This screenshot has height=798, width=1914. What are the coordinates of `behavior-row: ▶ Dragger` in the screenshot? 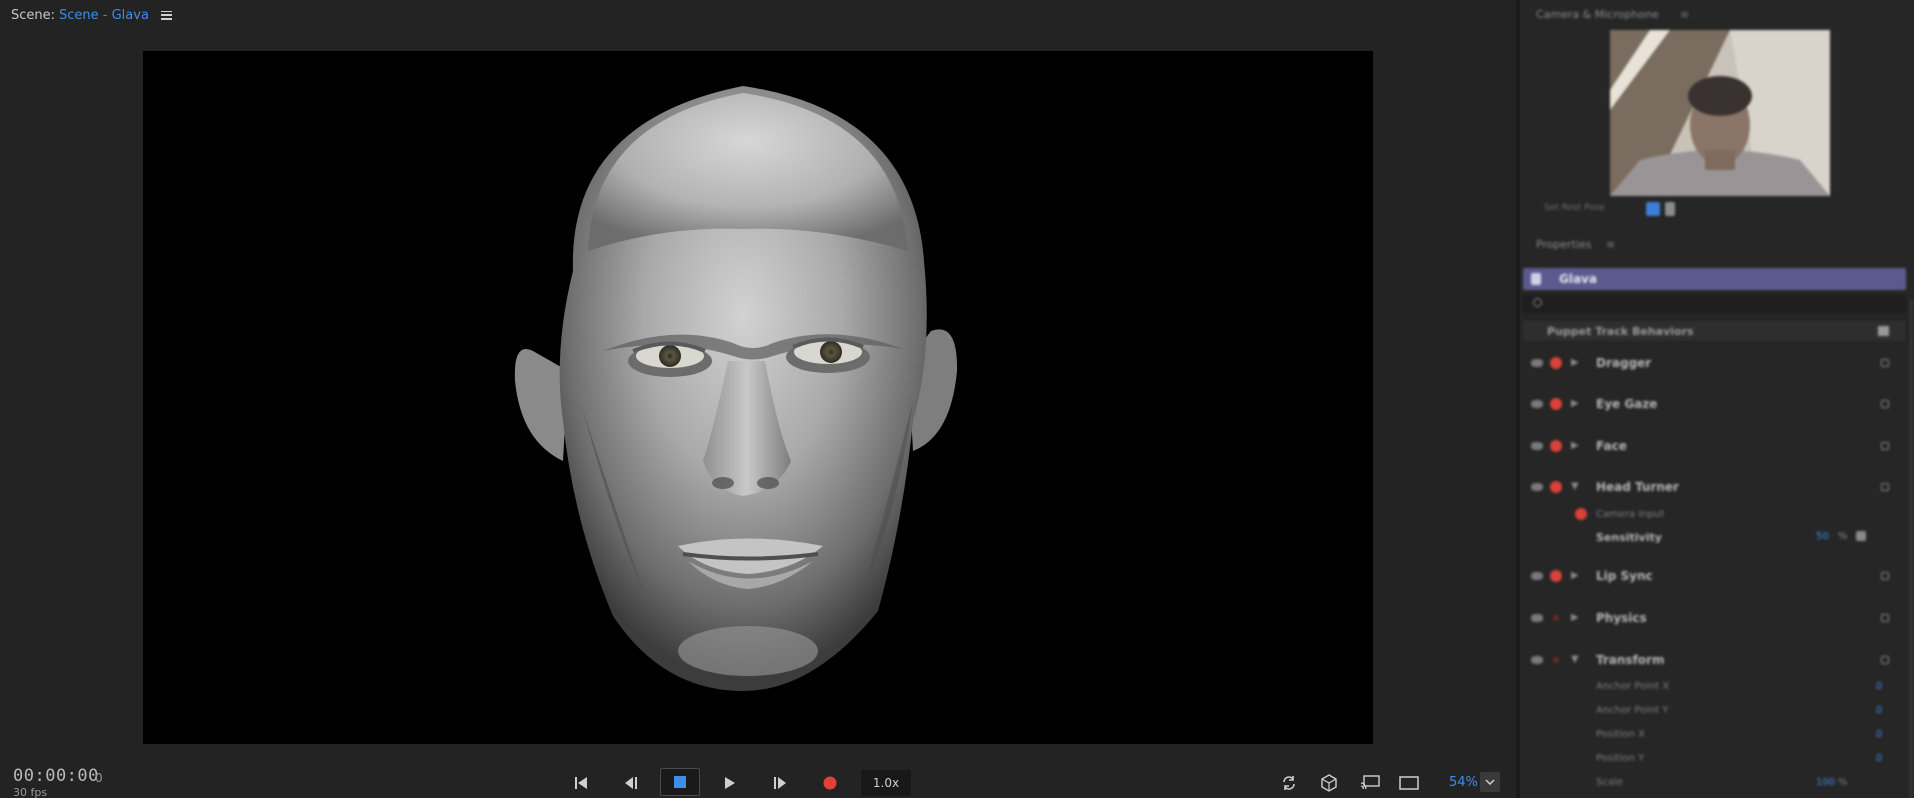 It's located at (1717, 364).